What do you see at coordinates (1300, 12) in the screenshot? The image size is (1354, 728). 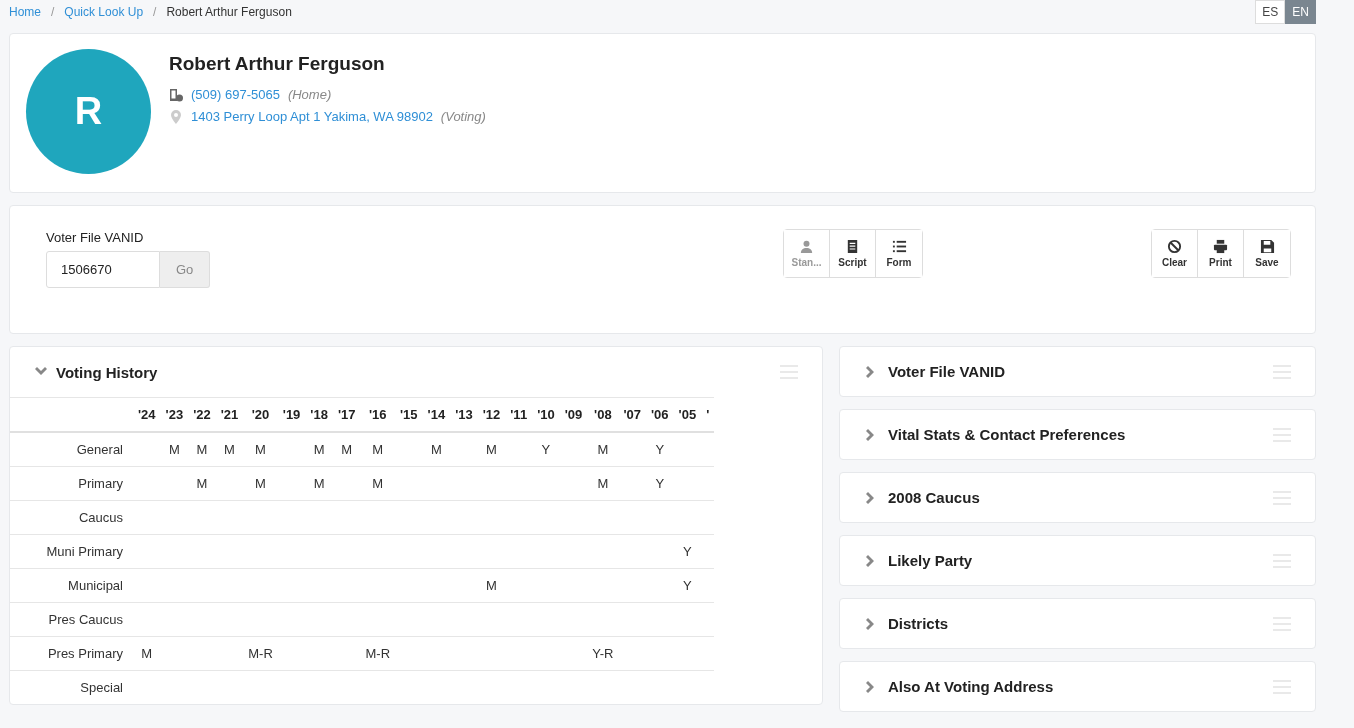 I see `language-button: EN` at bounding box center [1300, 12].